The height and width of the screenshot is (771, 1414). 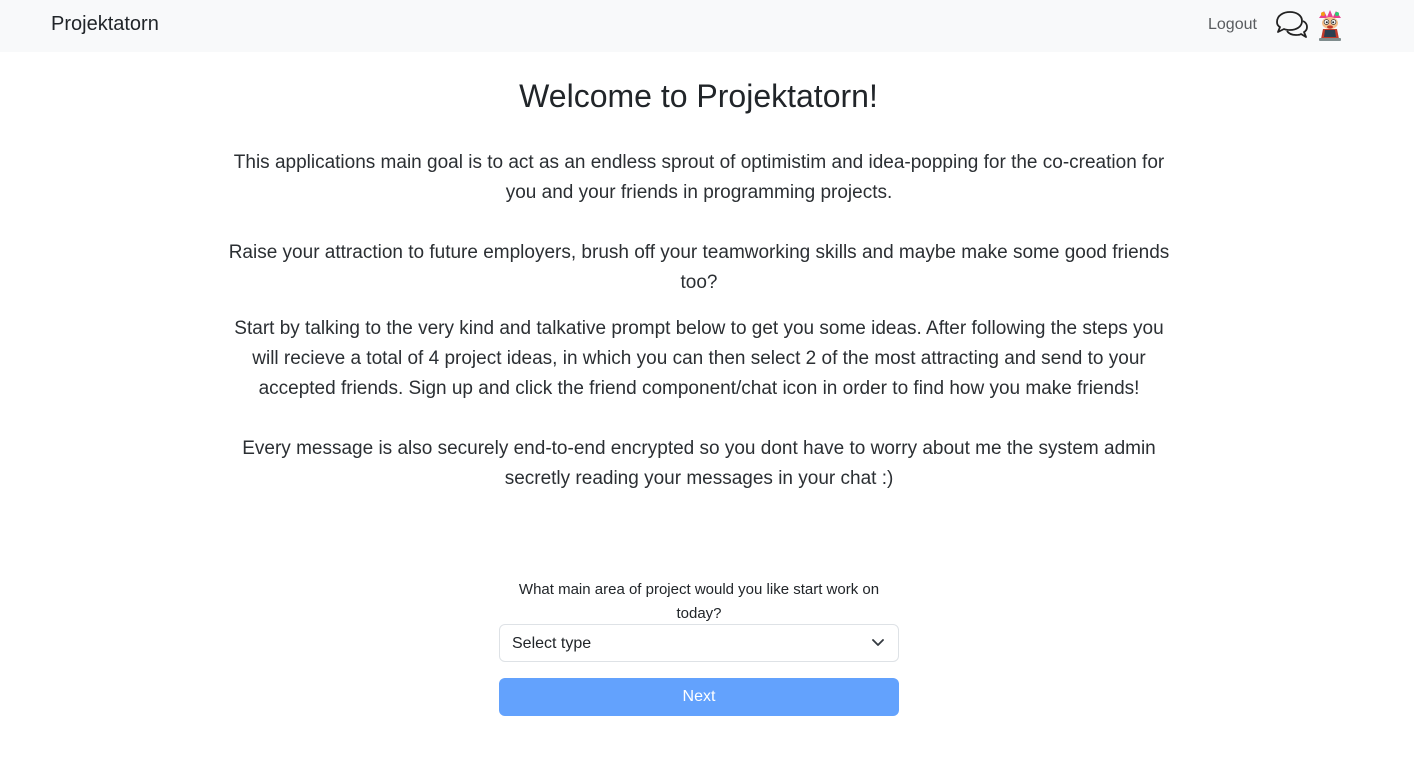 I want to click on cartoon-avatar-icon, so click(x=1330, y=25).